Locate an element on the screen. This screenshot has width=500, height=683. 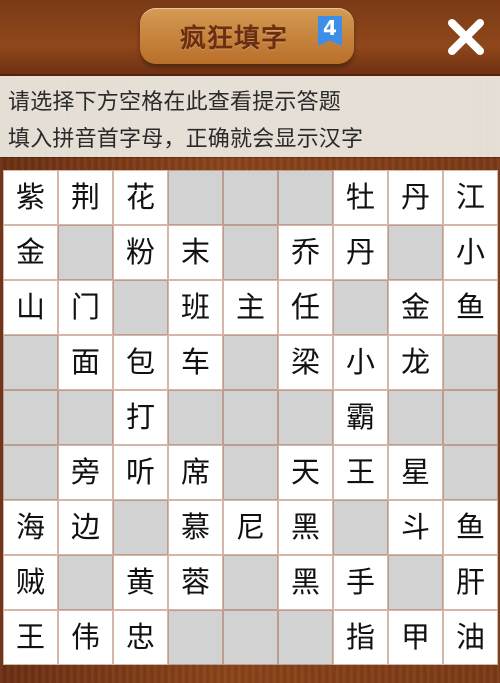
level-badge: 4 is located at coordinates (330, 31).